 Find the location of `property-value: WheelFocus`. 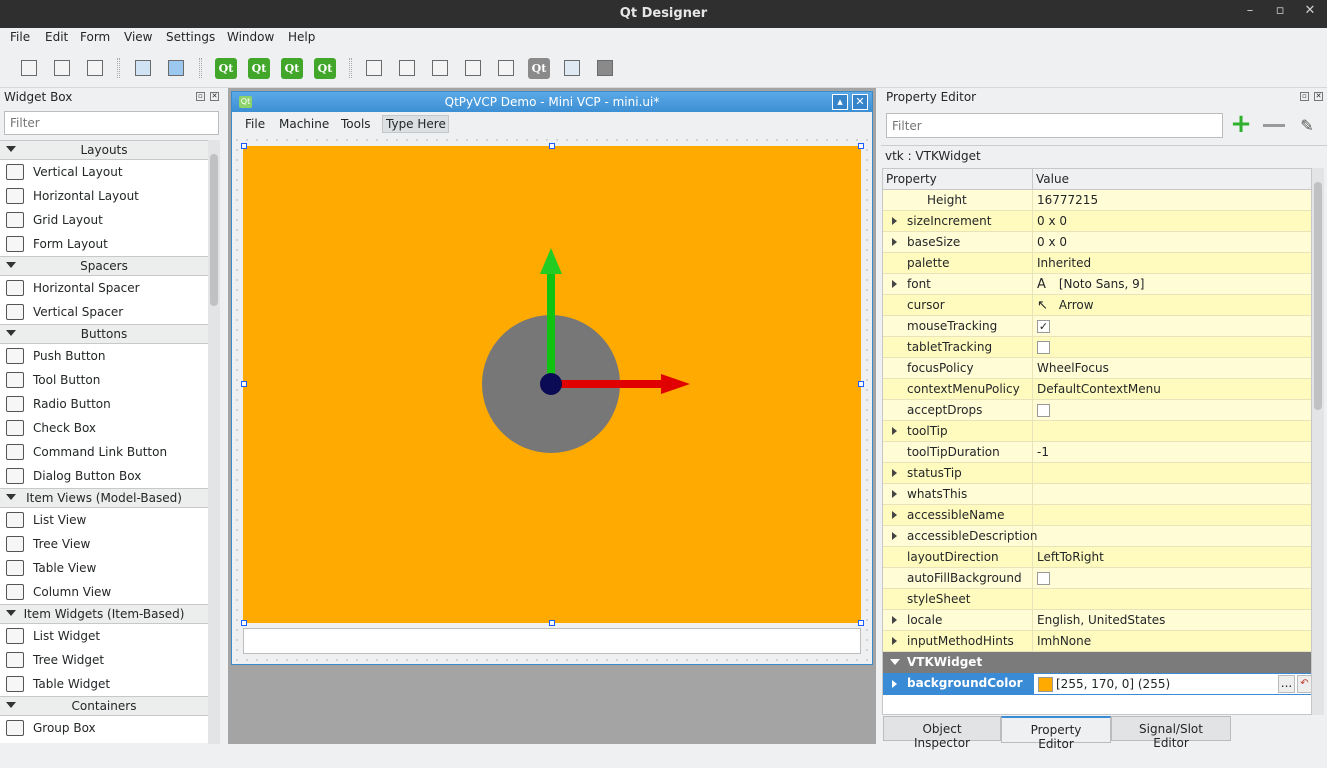

property-value: WheelFocus is located at coordinates (1172, 368).